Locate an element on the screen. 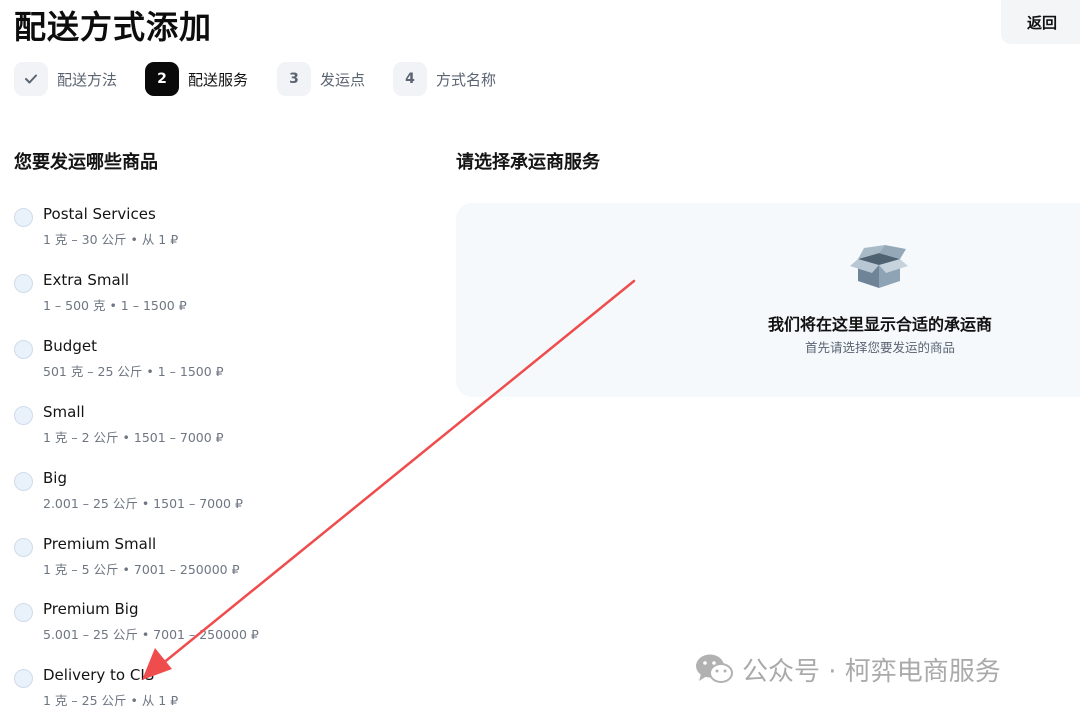  products-section-title: 您要发运哪些商品 is located at coordinates (86, 162).